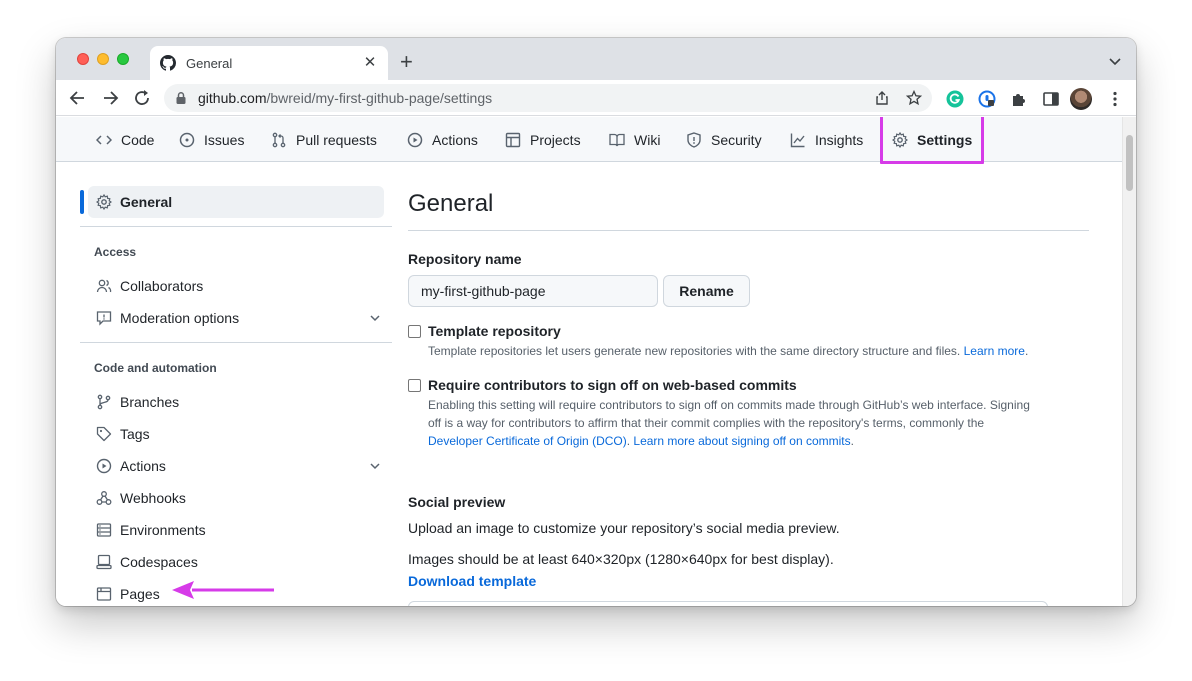 The image size is (1192, 681). I want to click on sidebar-item-webhooks: Webhooks, so click(239, 498).